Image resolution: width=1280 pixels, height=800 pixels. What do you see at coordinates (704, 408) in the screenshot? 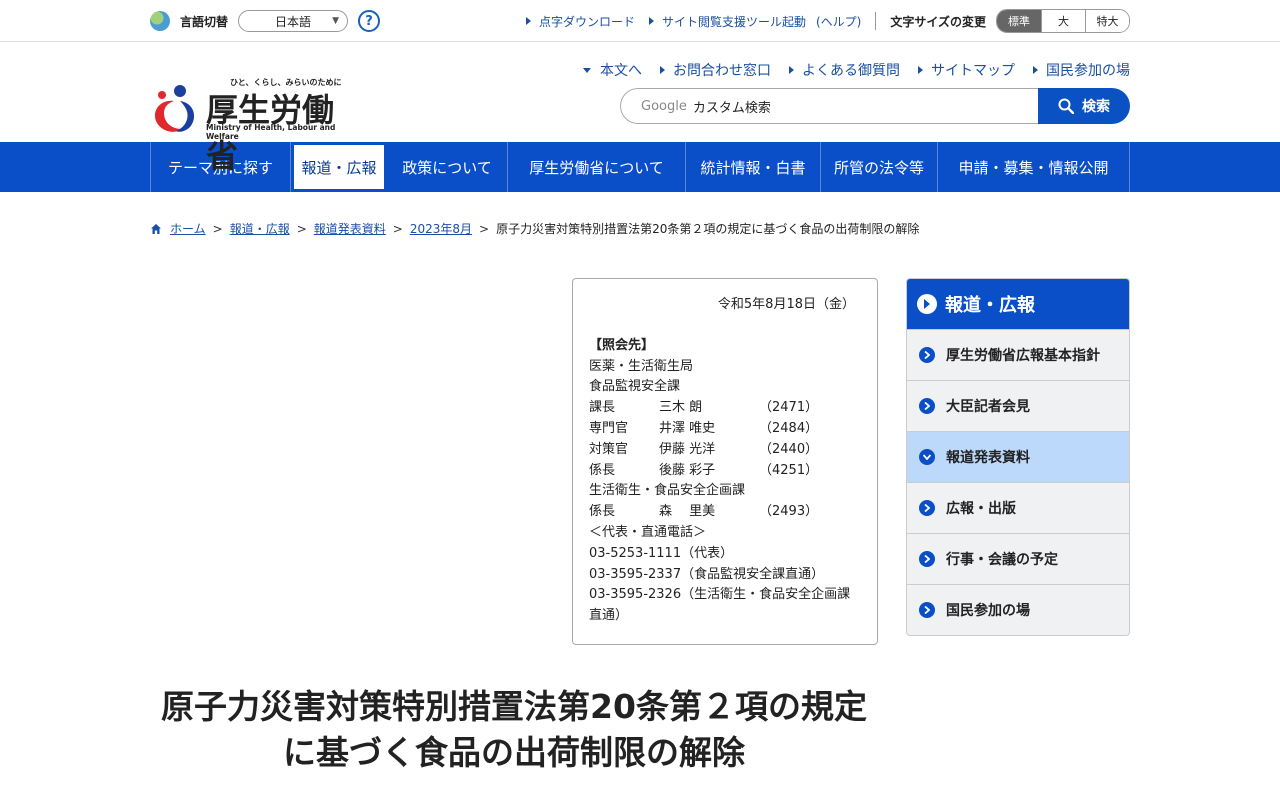
I see `contact-row: 課長 三木 朗（2471）` at bounding box center [704, 408].